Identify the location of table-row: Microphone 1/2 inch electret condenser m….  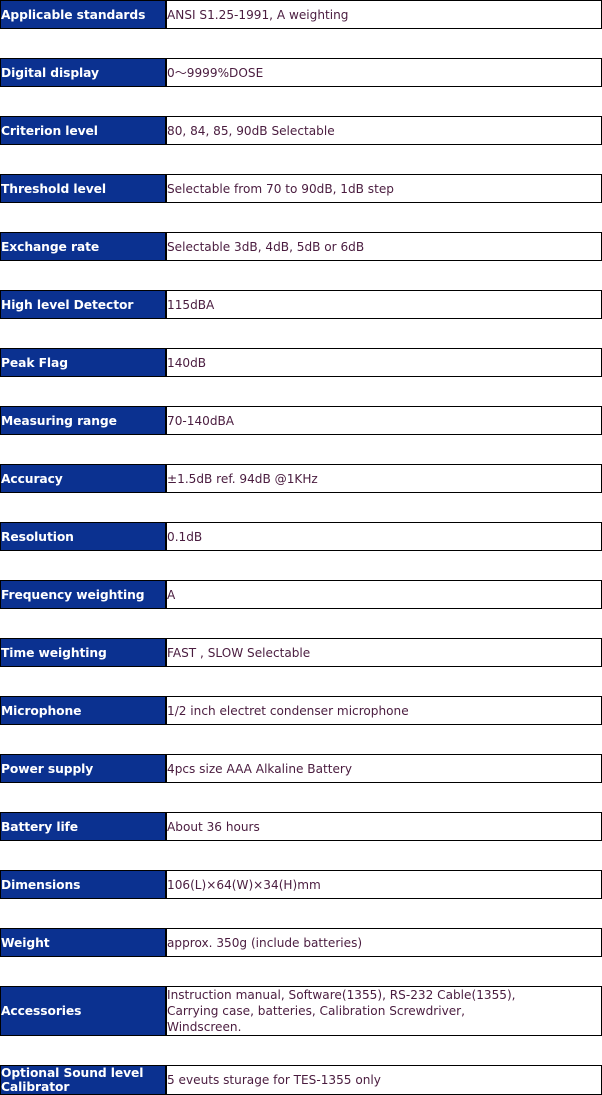
(301, 710).